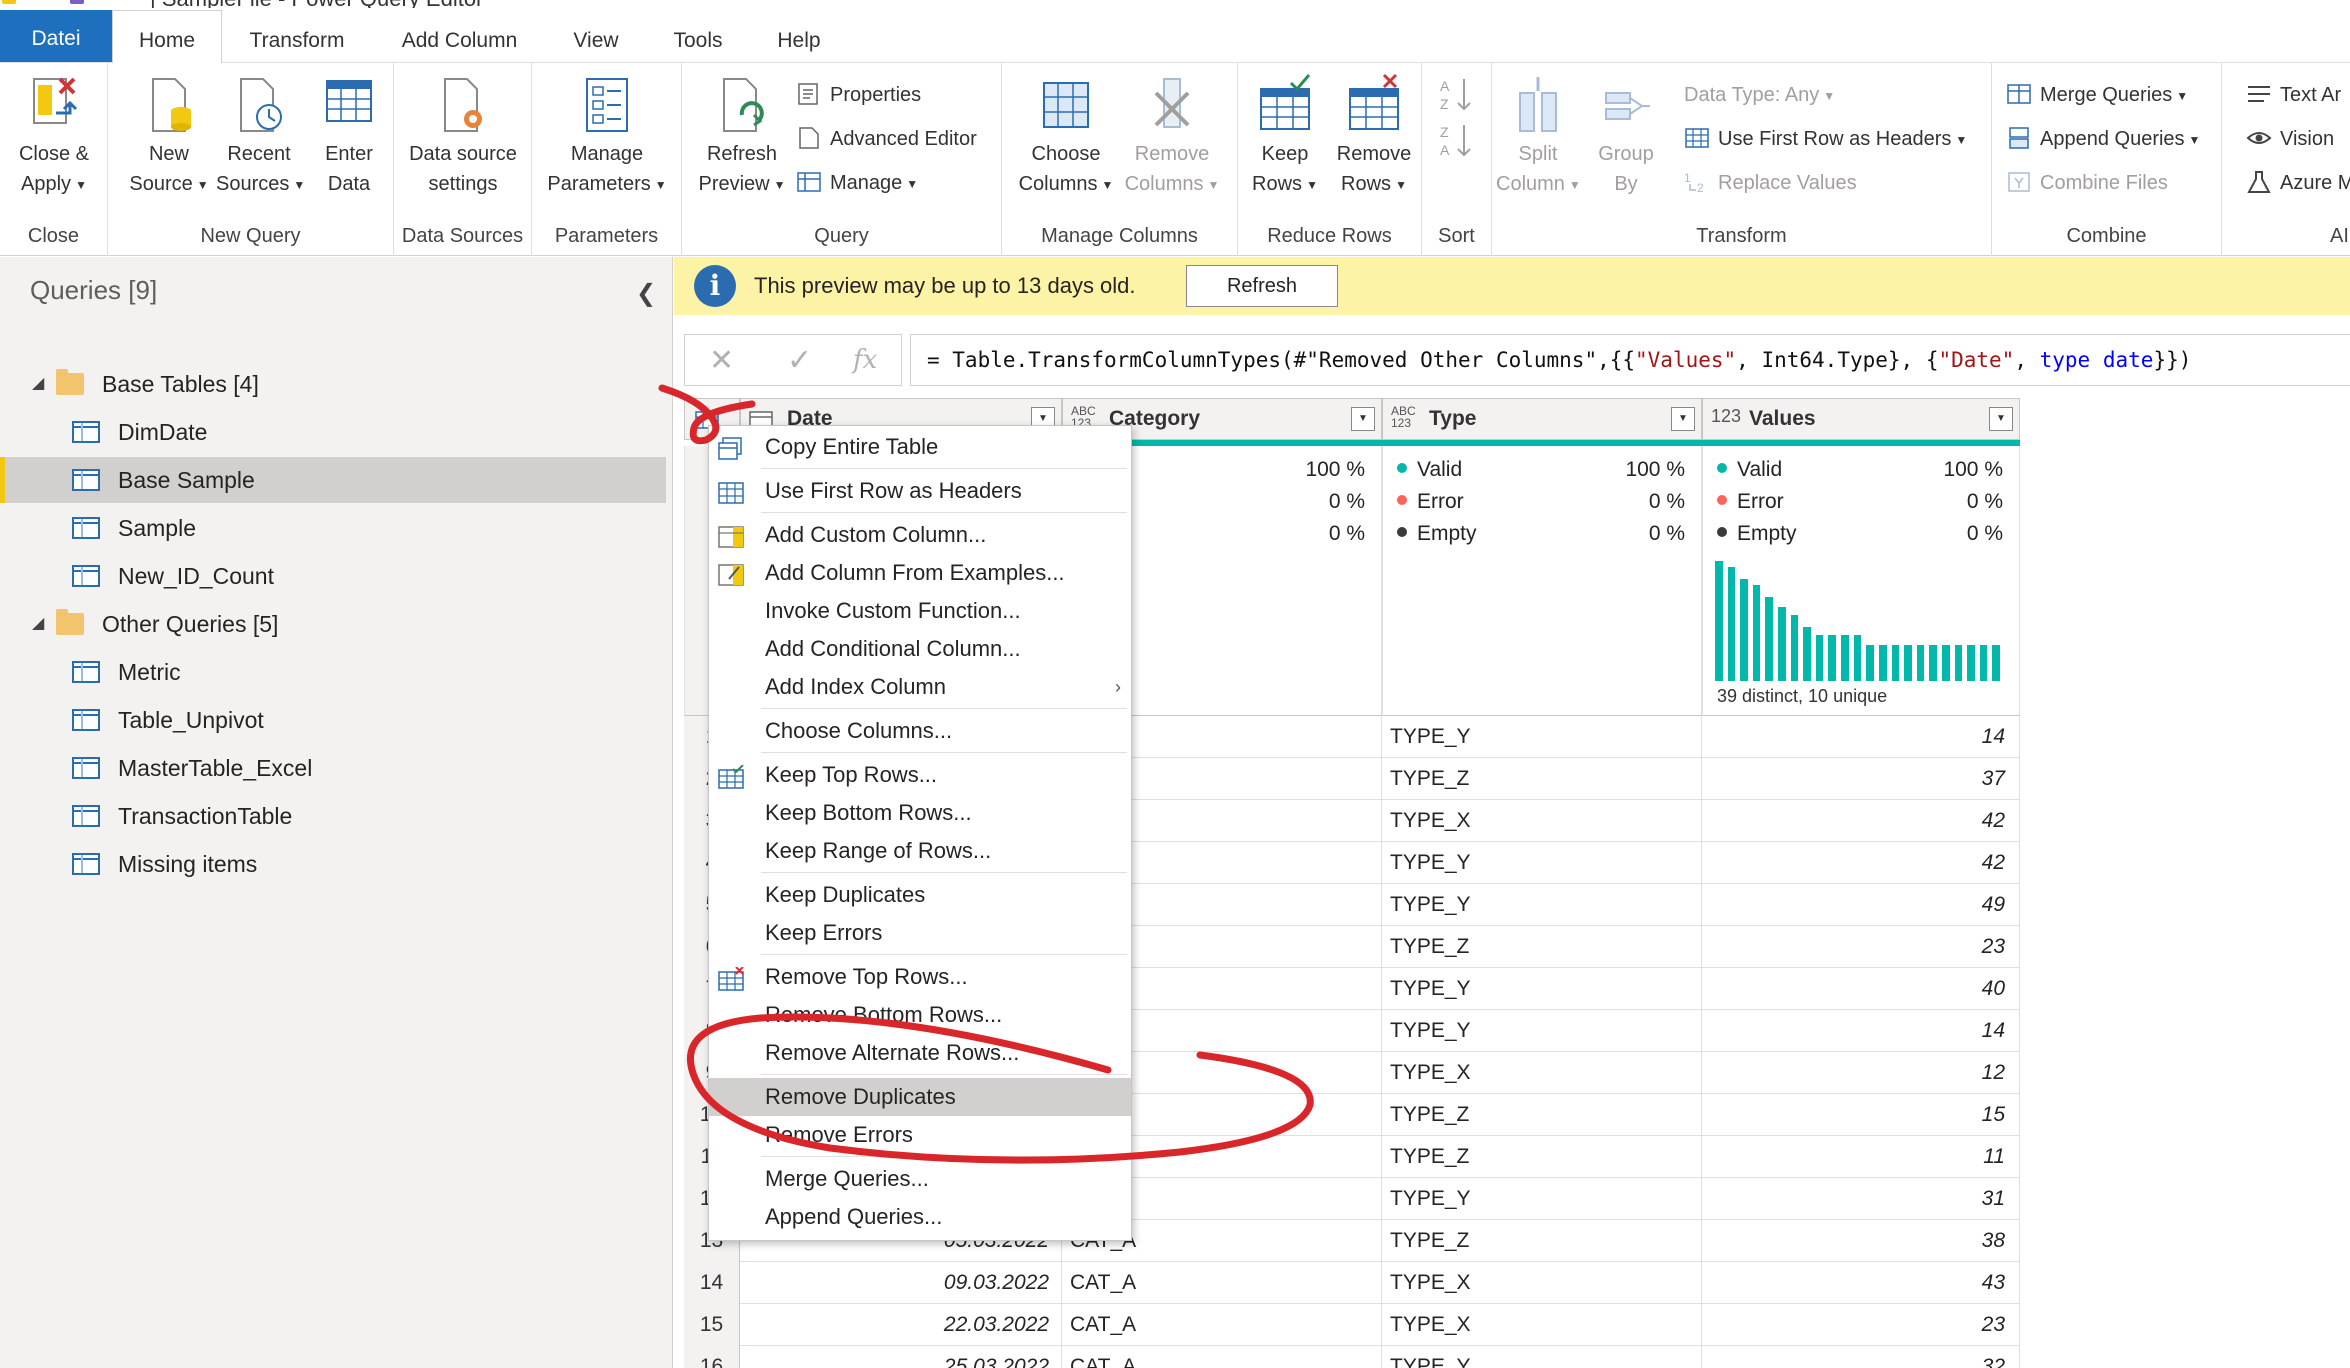 The height and width of the screenshot is (1368, 2350). I want to click on new-source-button: New Source ▼, so click(169, 136).